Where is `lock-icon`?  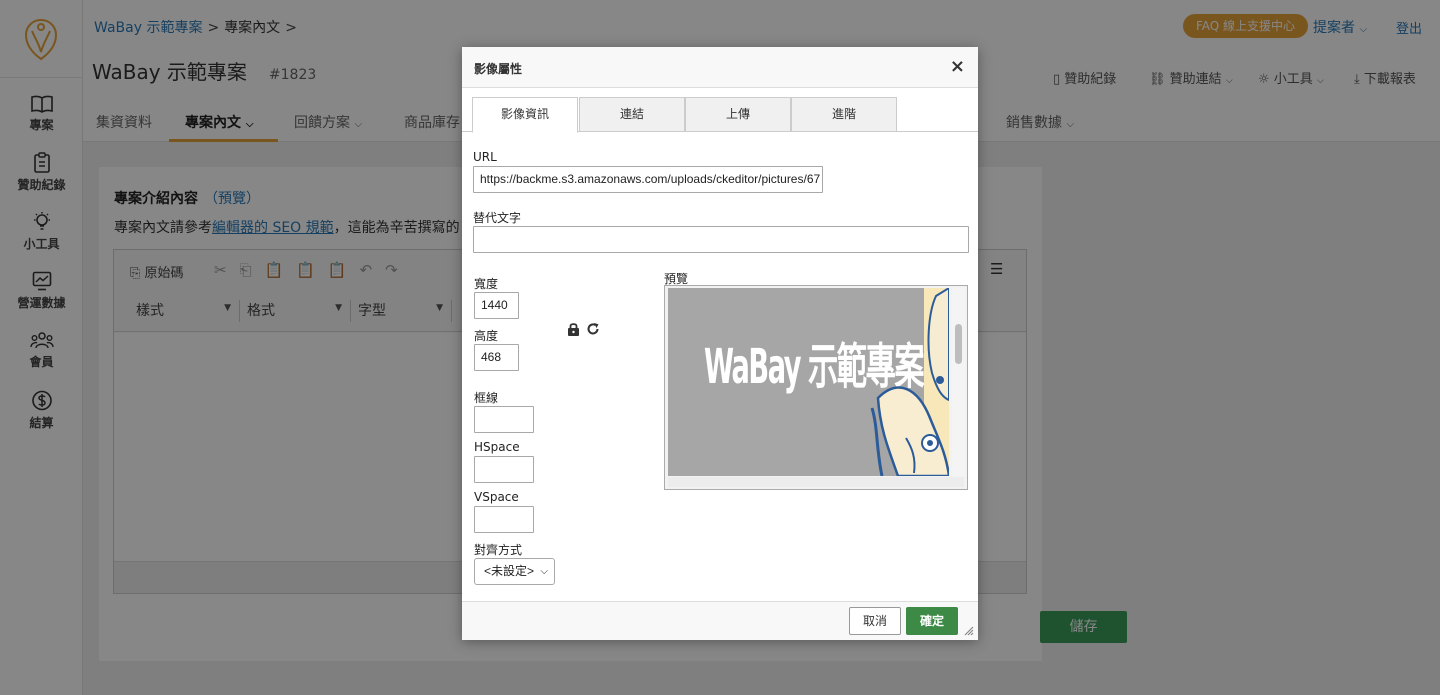 lock-icon is located at coordinates (573, 329).